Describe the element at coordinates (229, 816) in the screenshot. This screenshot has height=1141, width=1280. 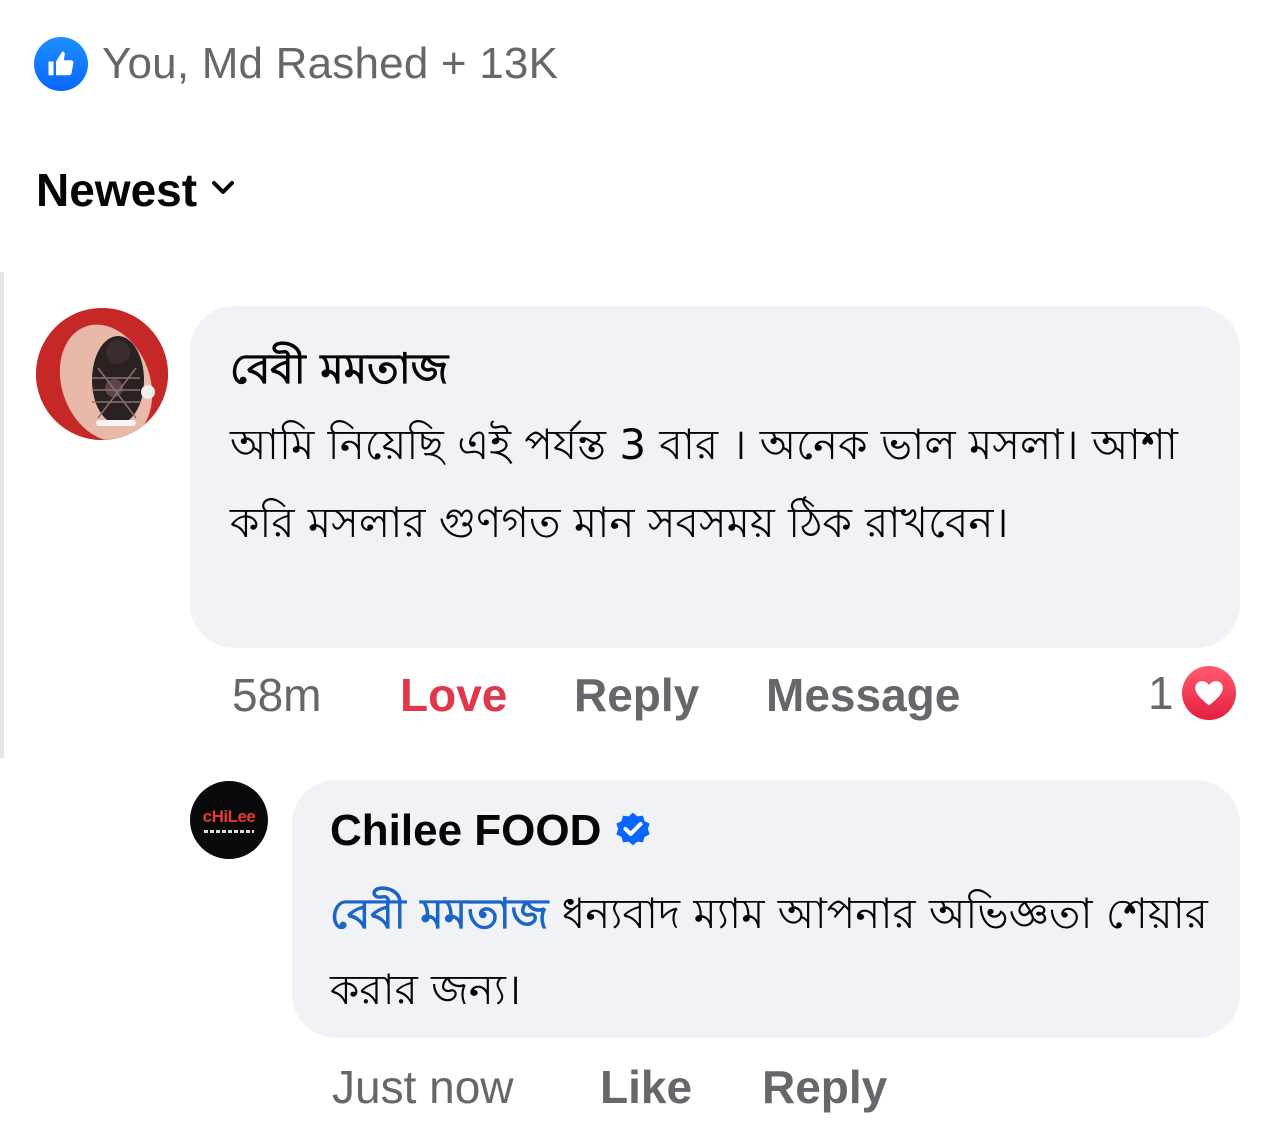
I see `avatar-logo-text: cHiLee` at that location.